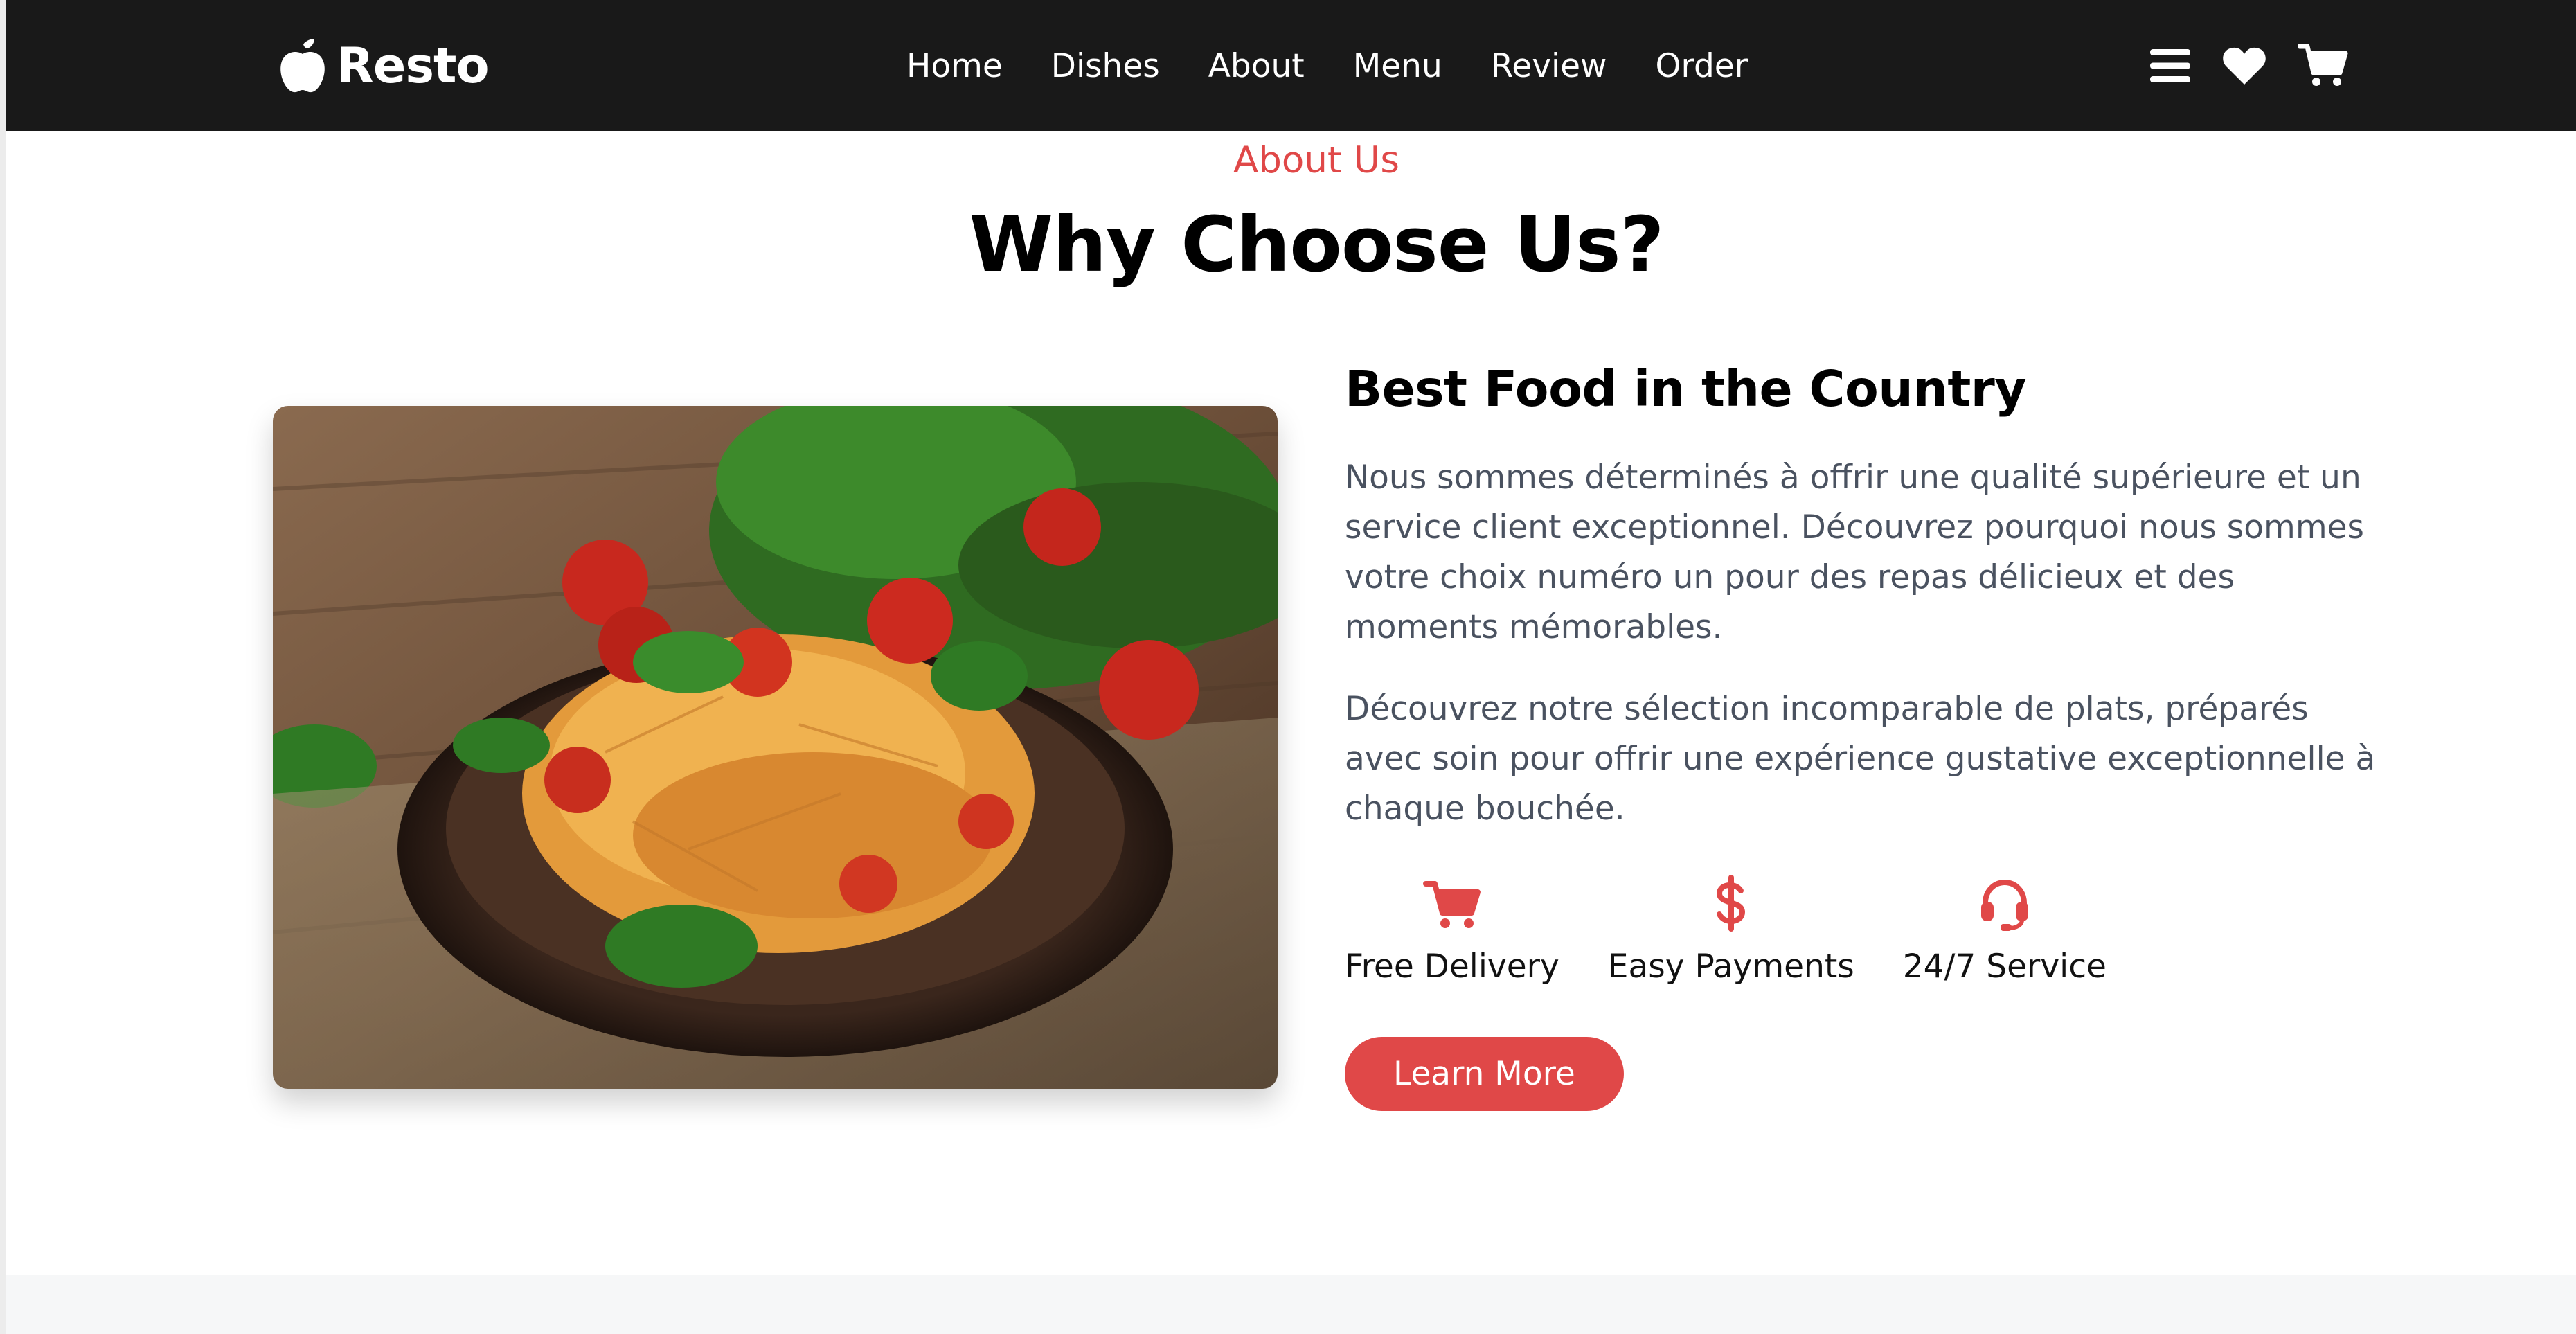  I want to click on feature-service: 24/7 Service, so click(2005, 930).